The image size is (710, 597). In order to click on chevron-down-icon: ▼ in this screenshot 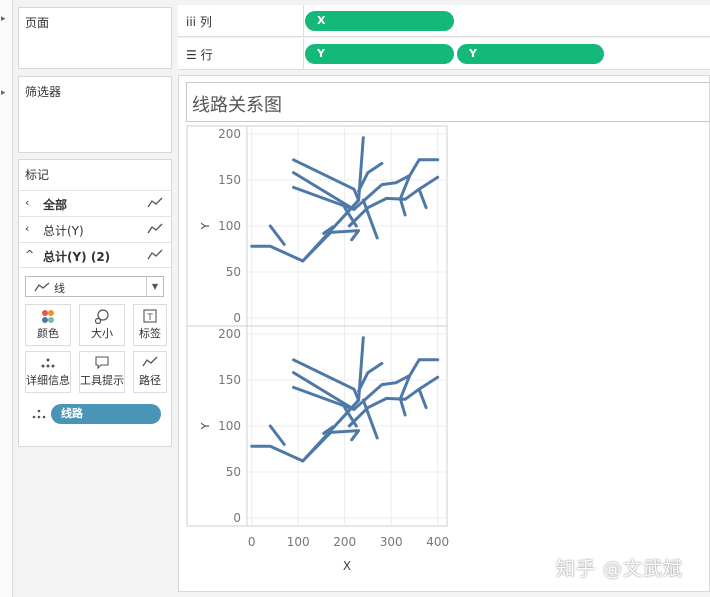, I will do `click(154, 286)`.